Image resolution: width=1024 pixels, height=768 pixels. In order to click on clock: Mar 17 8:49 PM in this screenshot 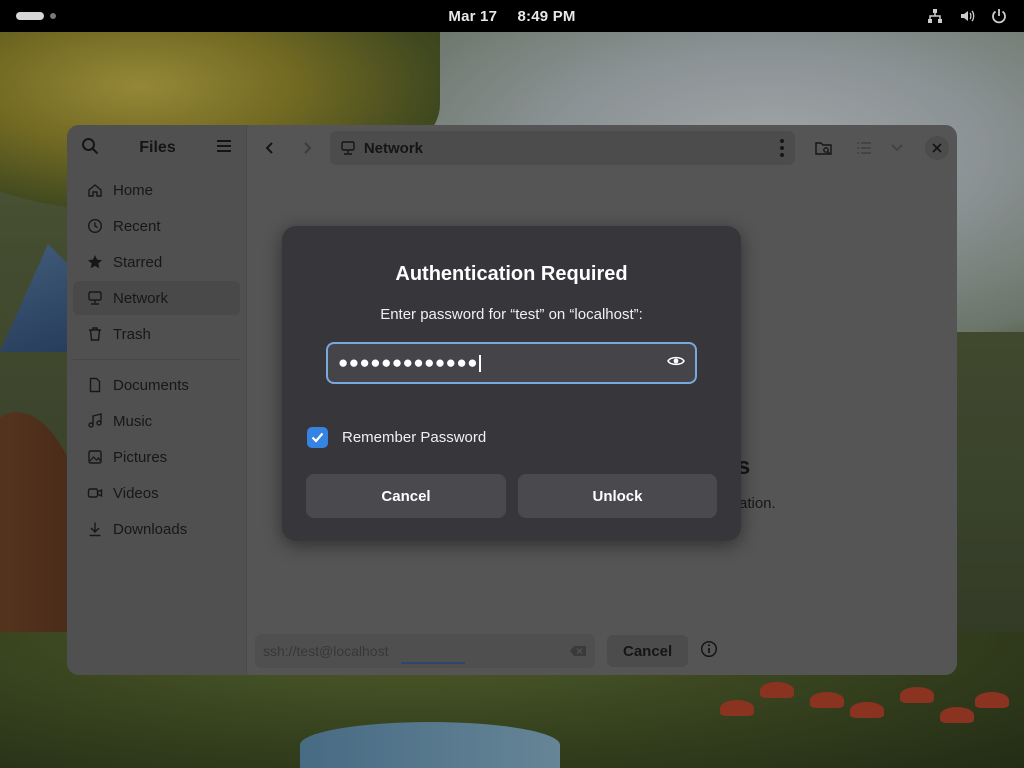, I will do `click(511, 16)`.